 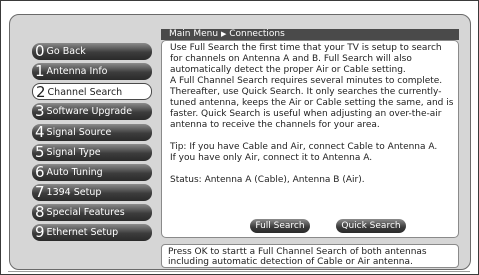 I want to click on menu-item-channel-search: 2 Channel Search, so click(x=92, y=92).